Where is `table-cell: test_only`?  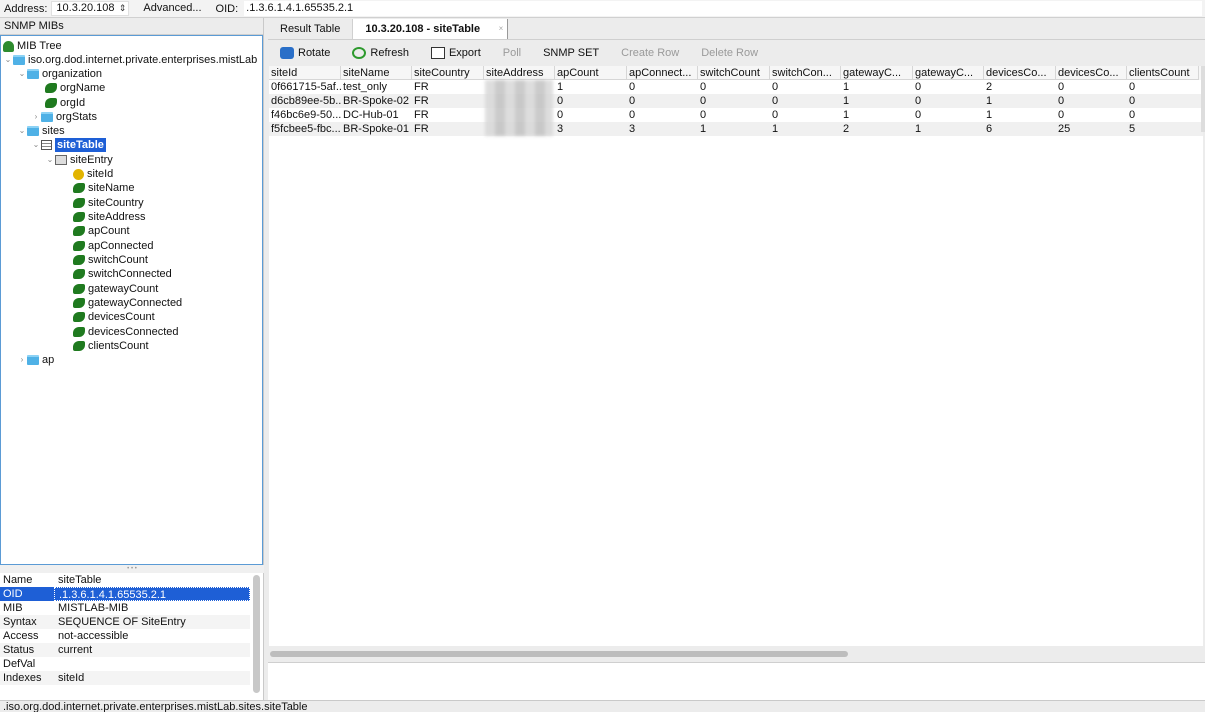
table-cell: test_only is located at coordinates (376, 87).